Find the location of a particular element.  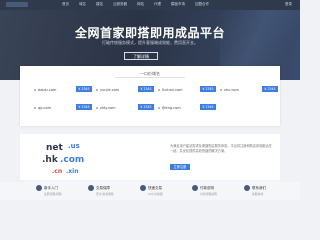

footer-label: 交易保障 is located at coordinates (103, 188).